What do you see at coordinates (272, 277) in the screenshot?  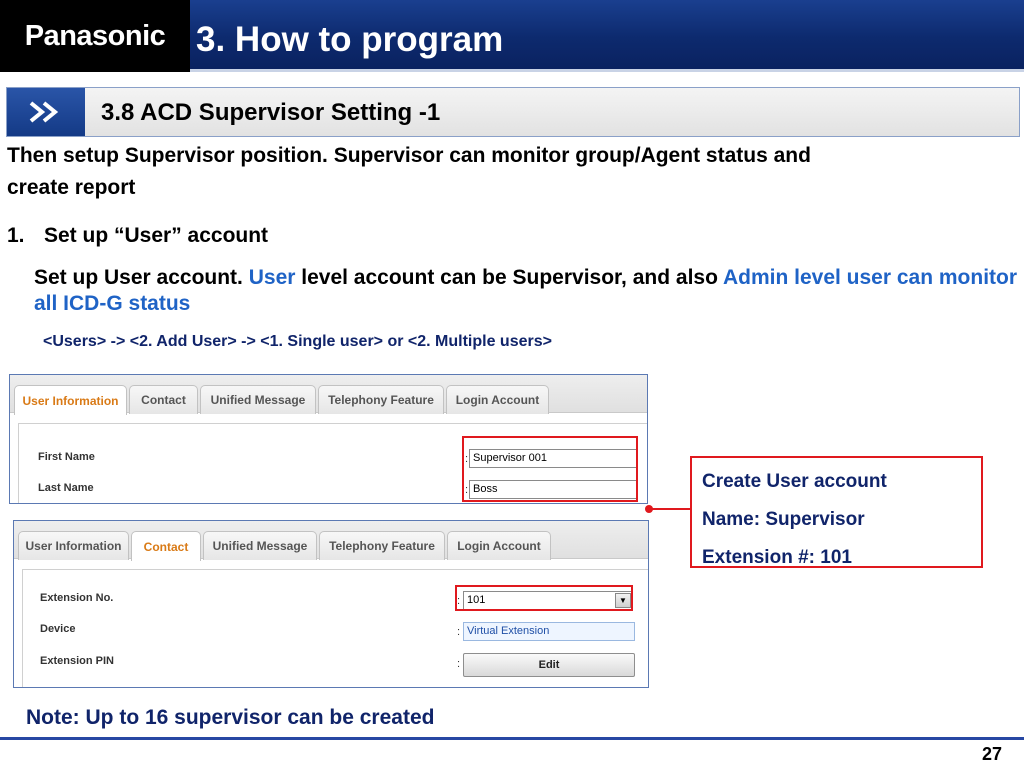 I see `desc-highlight-user: User` at bounding box center [272, 277].